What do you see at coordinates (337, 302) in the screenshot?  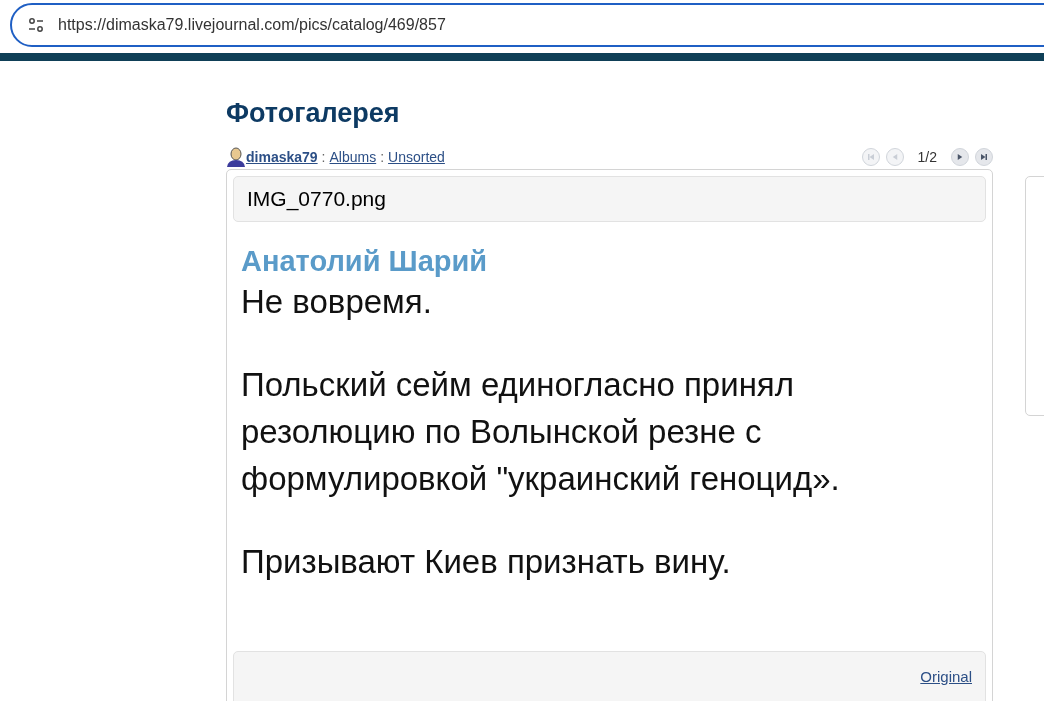 I see `post-paragraph: Не вовремя.` at bounding box center [337, 302].